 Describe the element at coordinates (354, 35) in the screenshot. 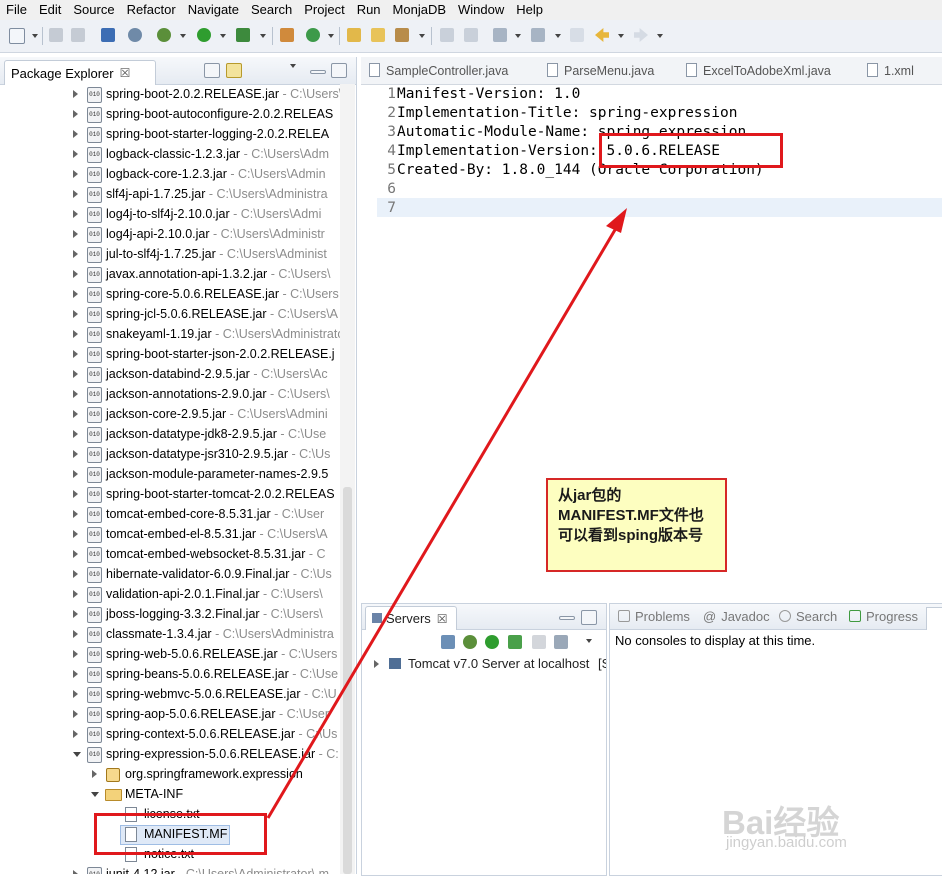

I see `open-type-icon` at that location.